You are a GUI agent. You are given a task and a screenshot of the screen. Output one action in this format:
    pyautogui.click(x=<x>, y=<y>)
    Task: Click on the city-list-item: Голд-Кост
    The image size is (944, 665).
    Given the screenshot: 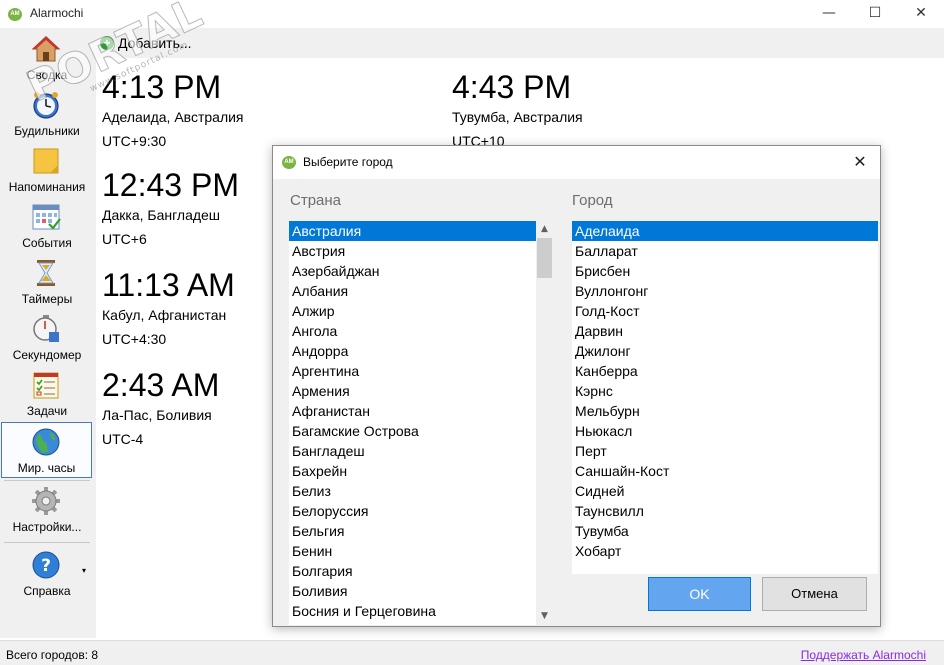 What is the action you would take?
    pyautogui.click(x=725, y=311)
    